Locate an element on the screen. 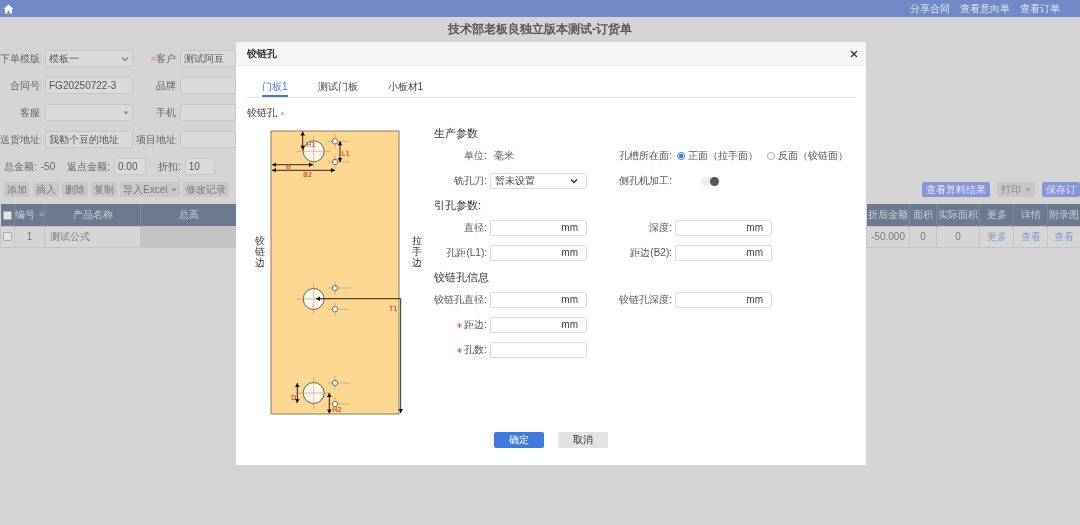 The image size is (1080, 525). tab: 小板材1 is located at coordinates (405, 87).